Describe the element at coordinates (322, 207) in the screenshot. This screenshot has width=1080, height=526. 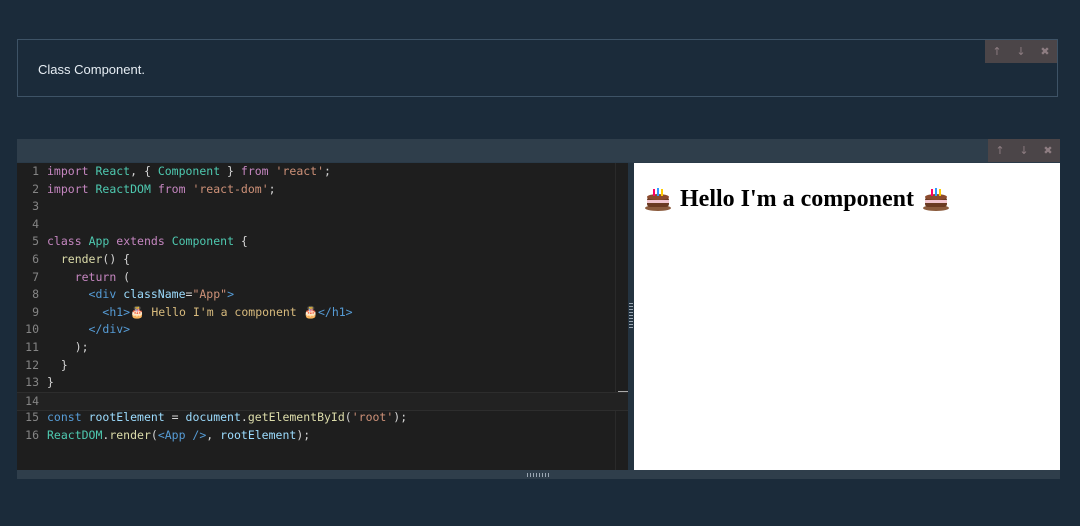
I see `code-line: 3` at that location.